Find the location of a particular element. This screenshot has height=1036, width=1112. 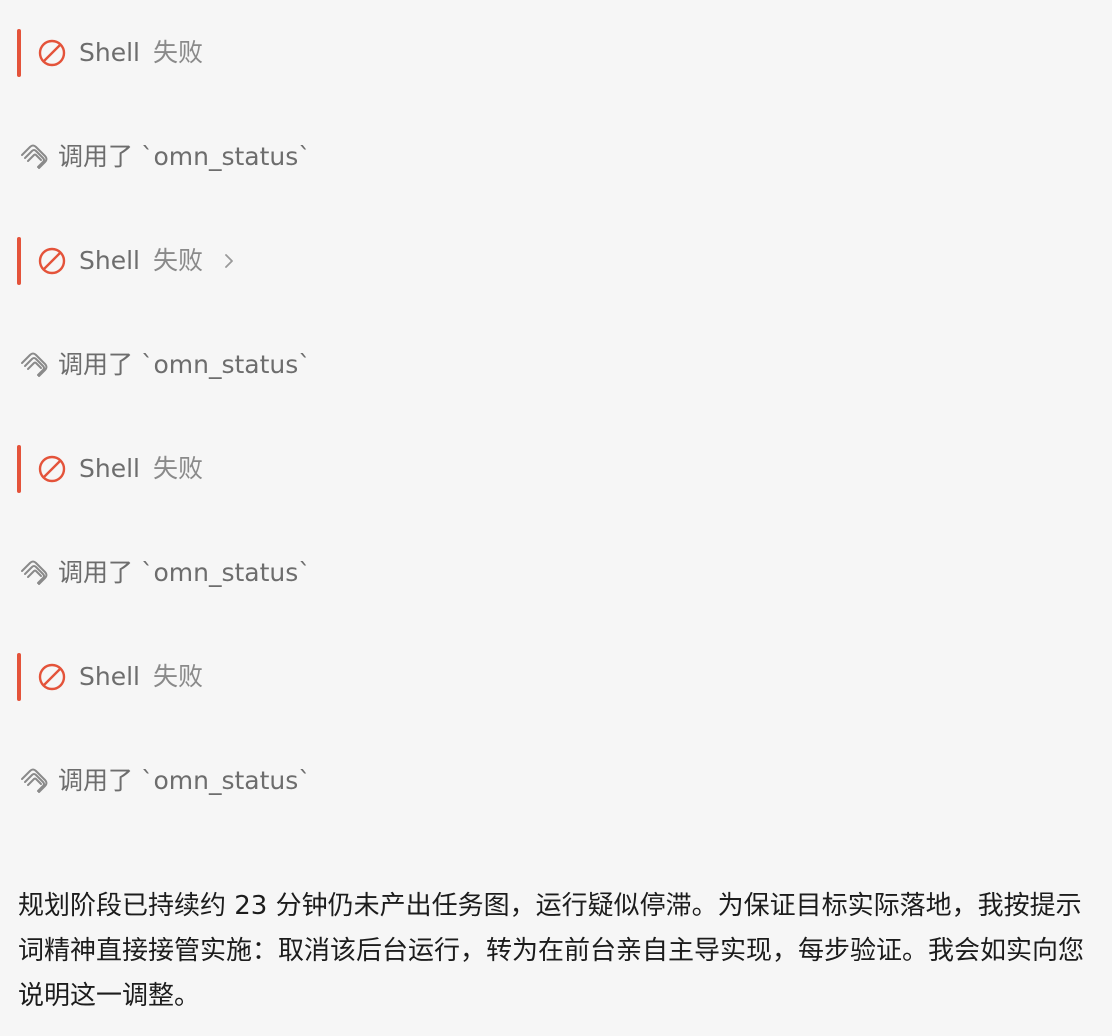

chevron-right-icon is located at coordinates (229, 261).